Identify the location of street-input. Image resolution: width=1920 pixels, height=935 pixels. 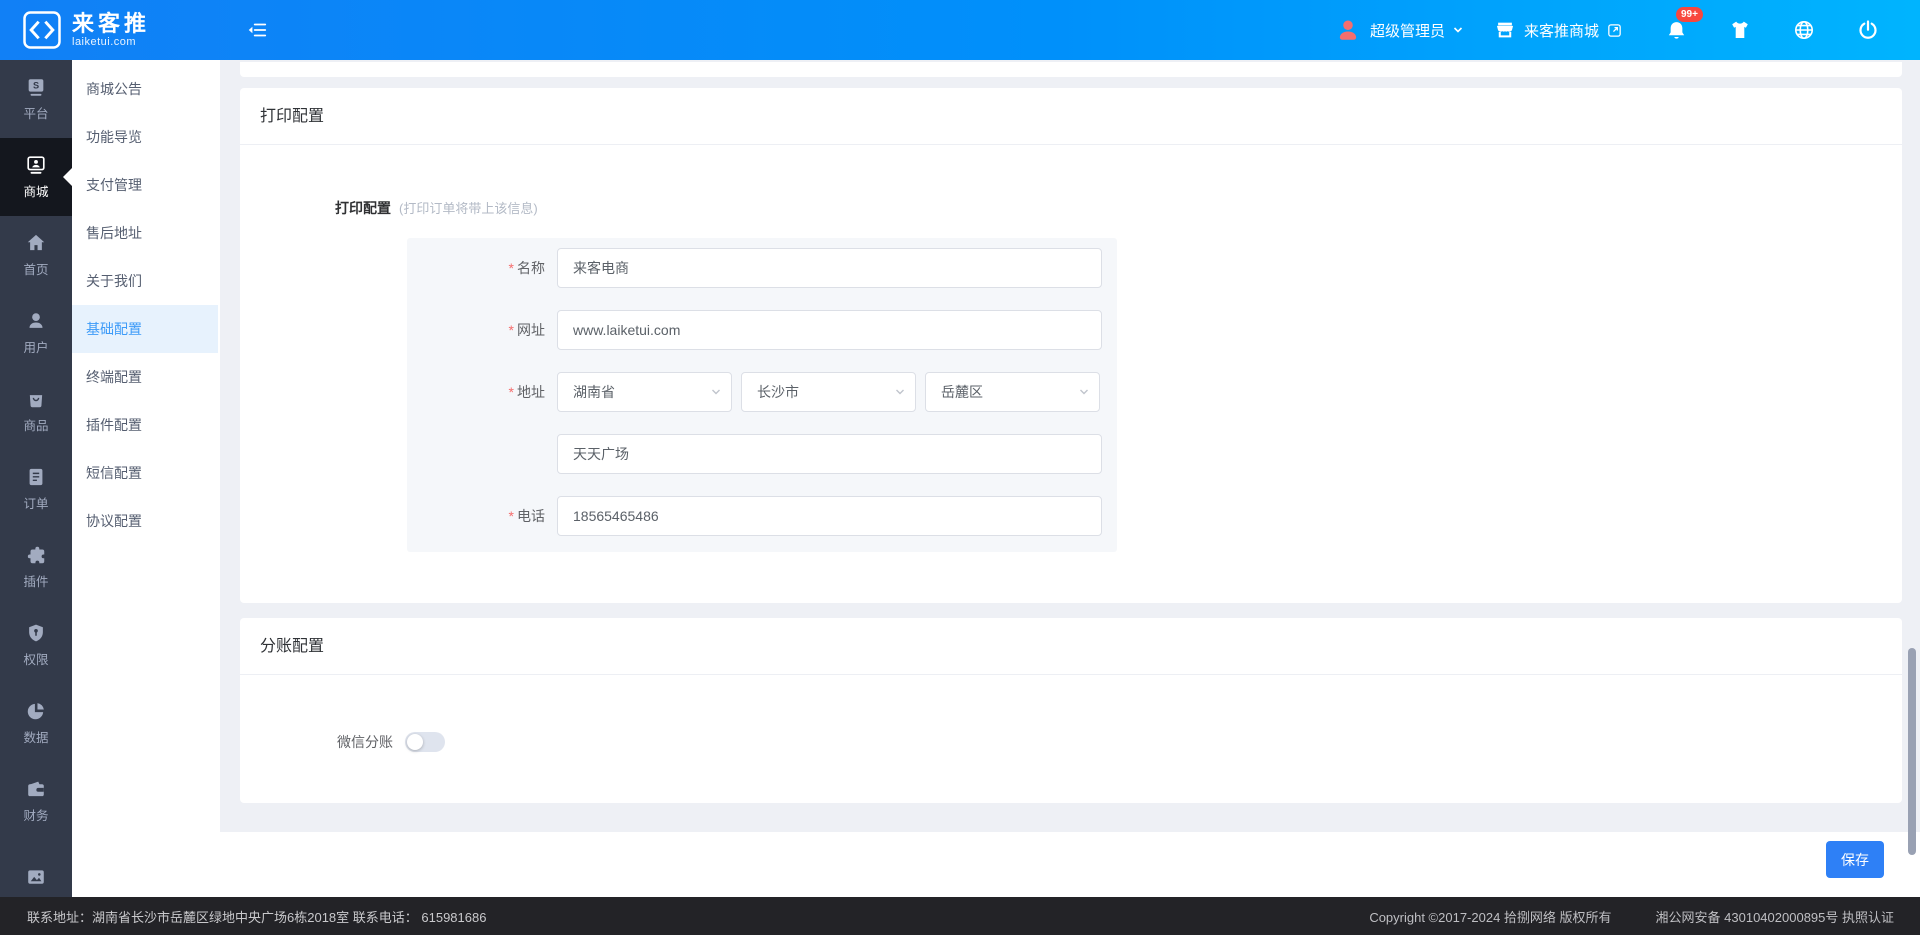
(829, 454).